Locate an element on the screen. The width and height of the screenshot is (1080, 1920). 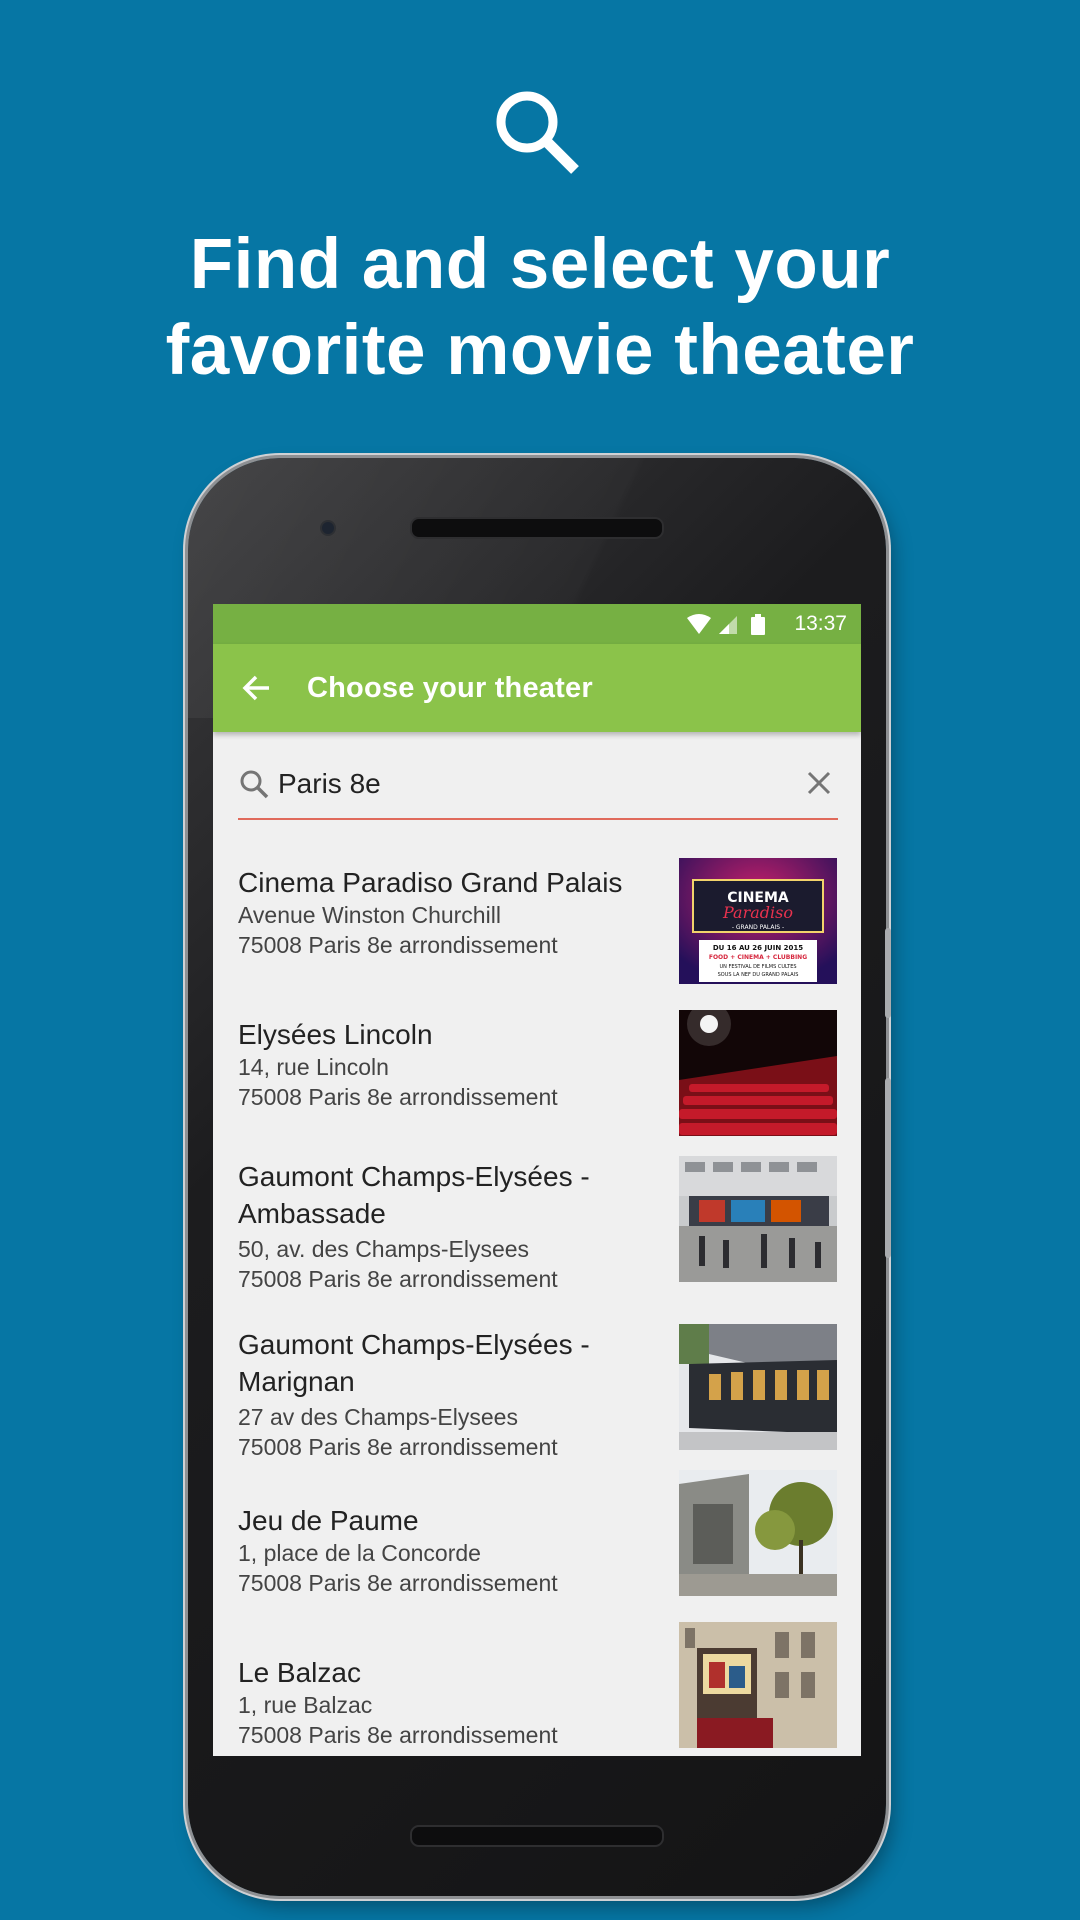
theater-street: Avenue Winston Churchill is located at coordinates (369, 915).